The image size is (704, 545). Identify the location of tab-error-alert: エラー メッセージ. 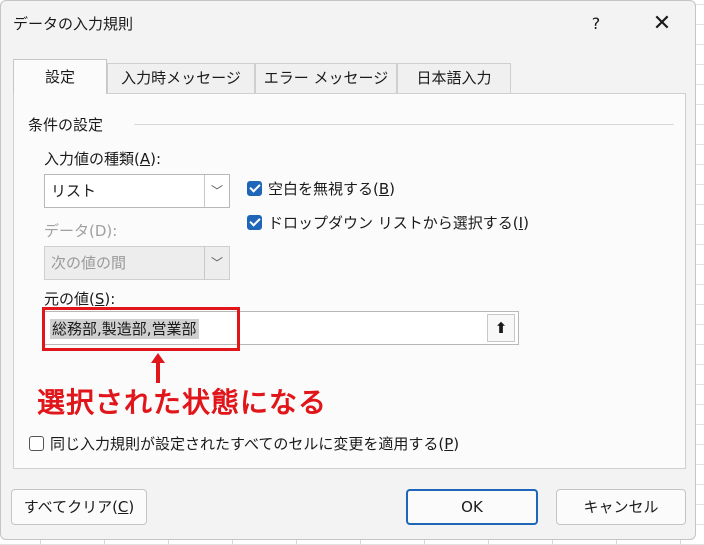
(326, 78).